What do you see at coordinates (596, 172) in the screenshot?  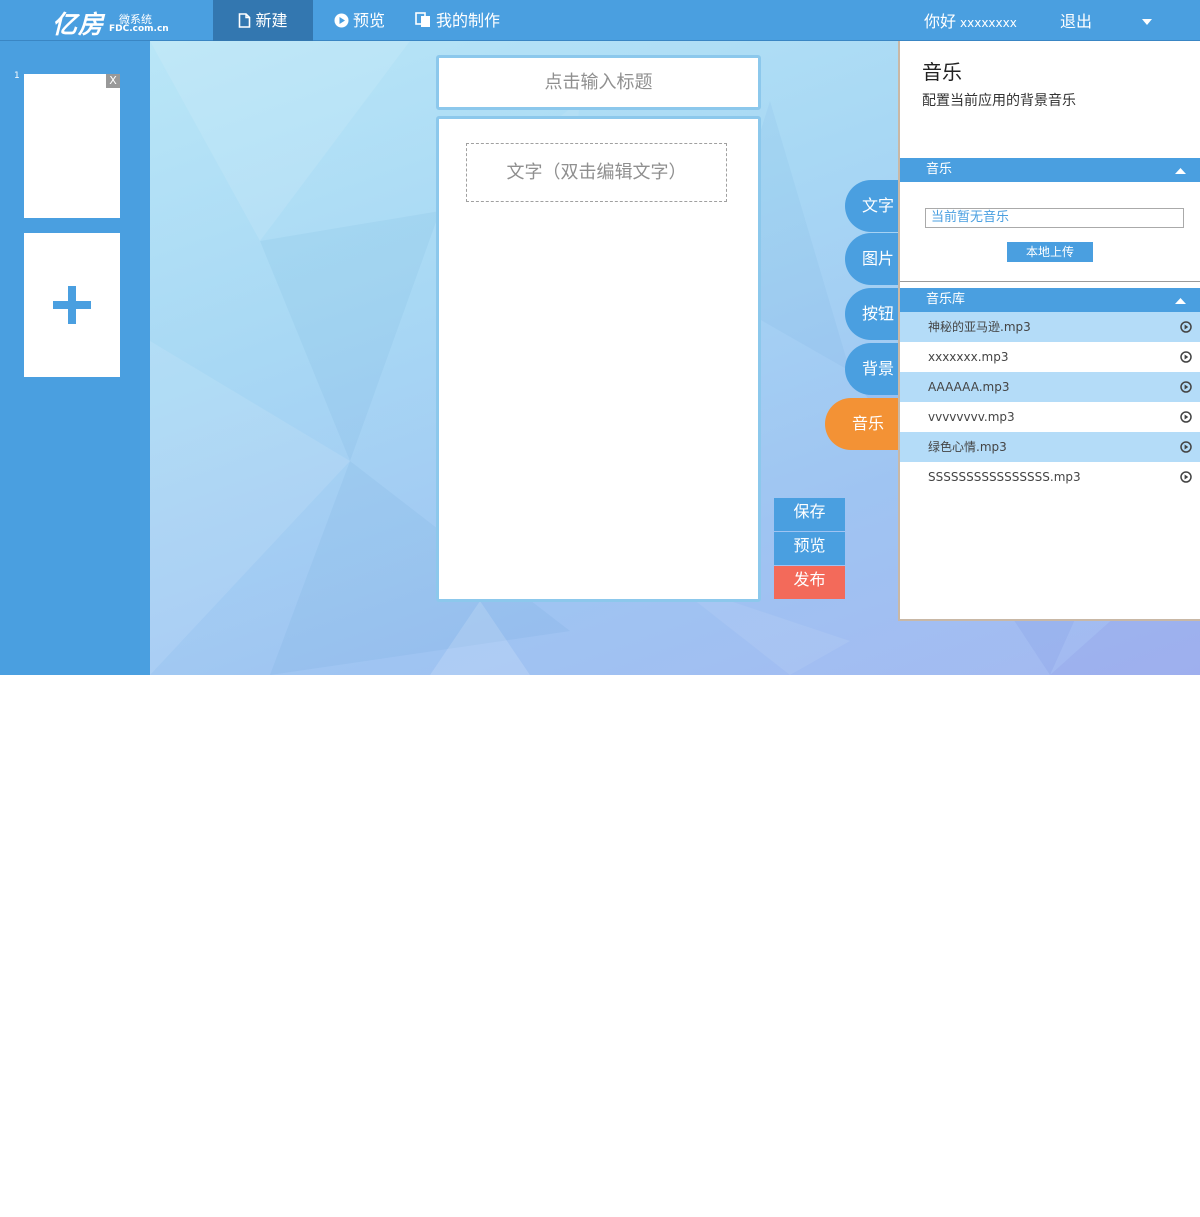 I see `text-element: 文字（双击编辑文字）` at bounding box center [596, 172].